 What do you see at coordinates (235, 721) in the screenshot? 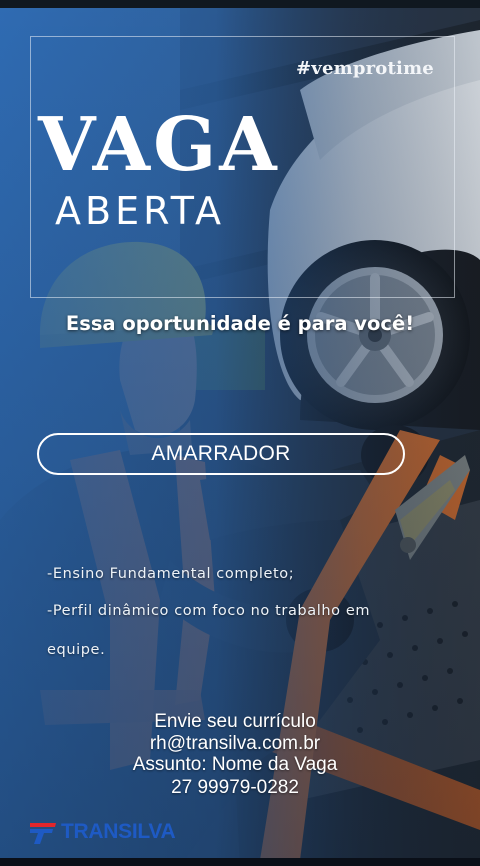
I see `contact-instruction: Envie seu currículo` at bounding box center [235, 721].